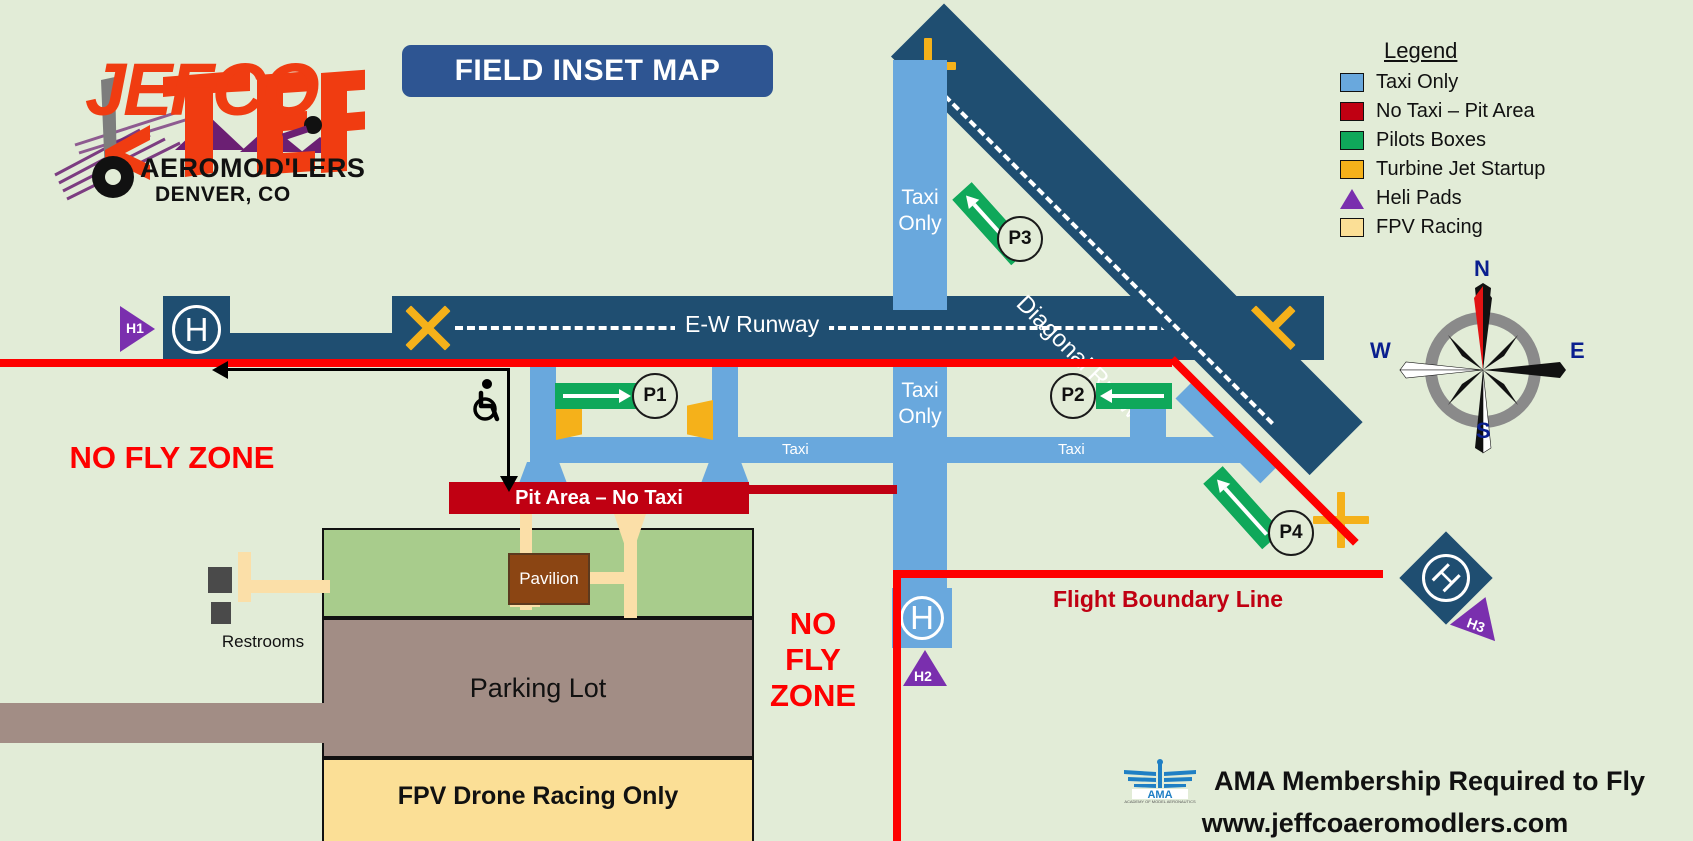 The image size is (1693, 841). I want to click on legend-swatch-pilots-boxes, so click(1352, 140).